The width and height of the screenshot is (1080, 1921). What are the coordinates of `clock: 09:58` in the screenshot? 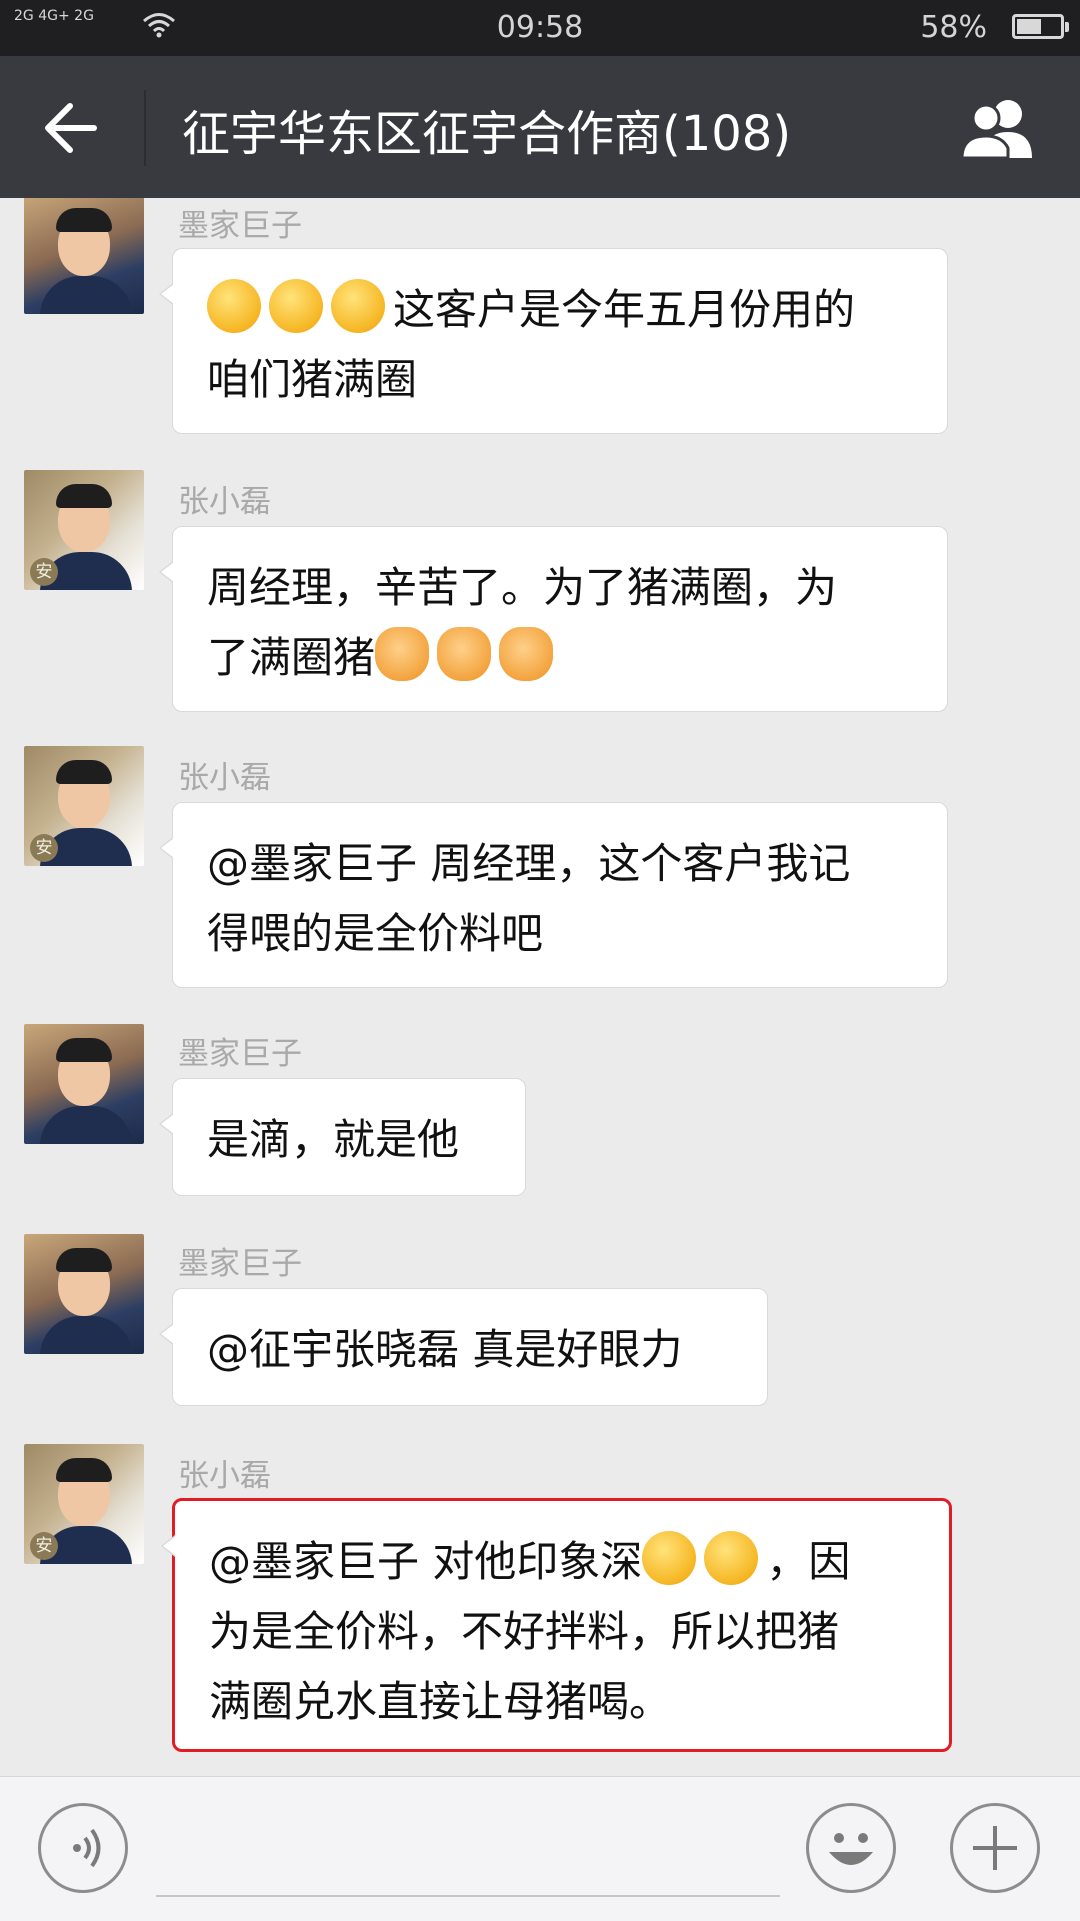 It's located at (540, 27).